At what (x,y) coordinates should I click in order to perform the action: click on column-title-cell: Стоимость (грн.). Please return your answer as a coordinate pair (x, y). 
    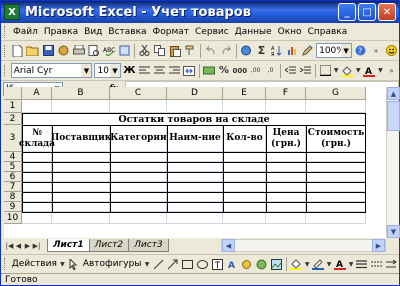
    Looking at the image, I should click on (336, 138).